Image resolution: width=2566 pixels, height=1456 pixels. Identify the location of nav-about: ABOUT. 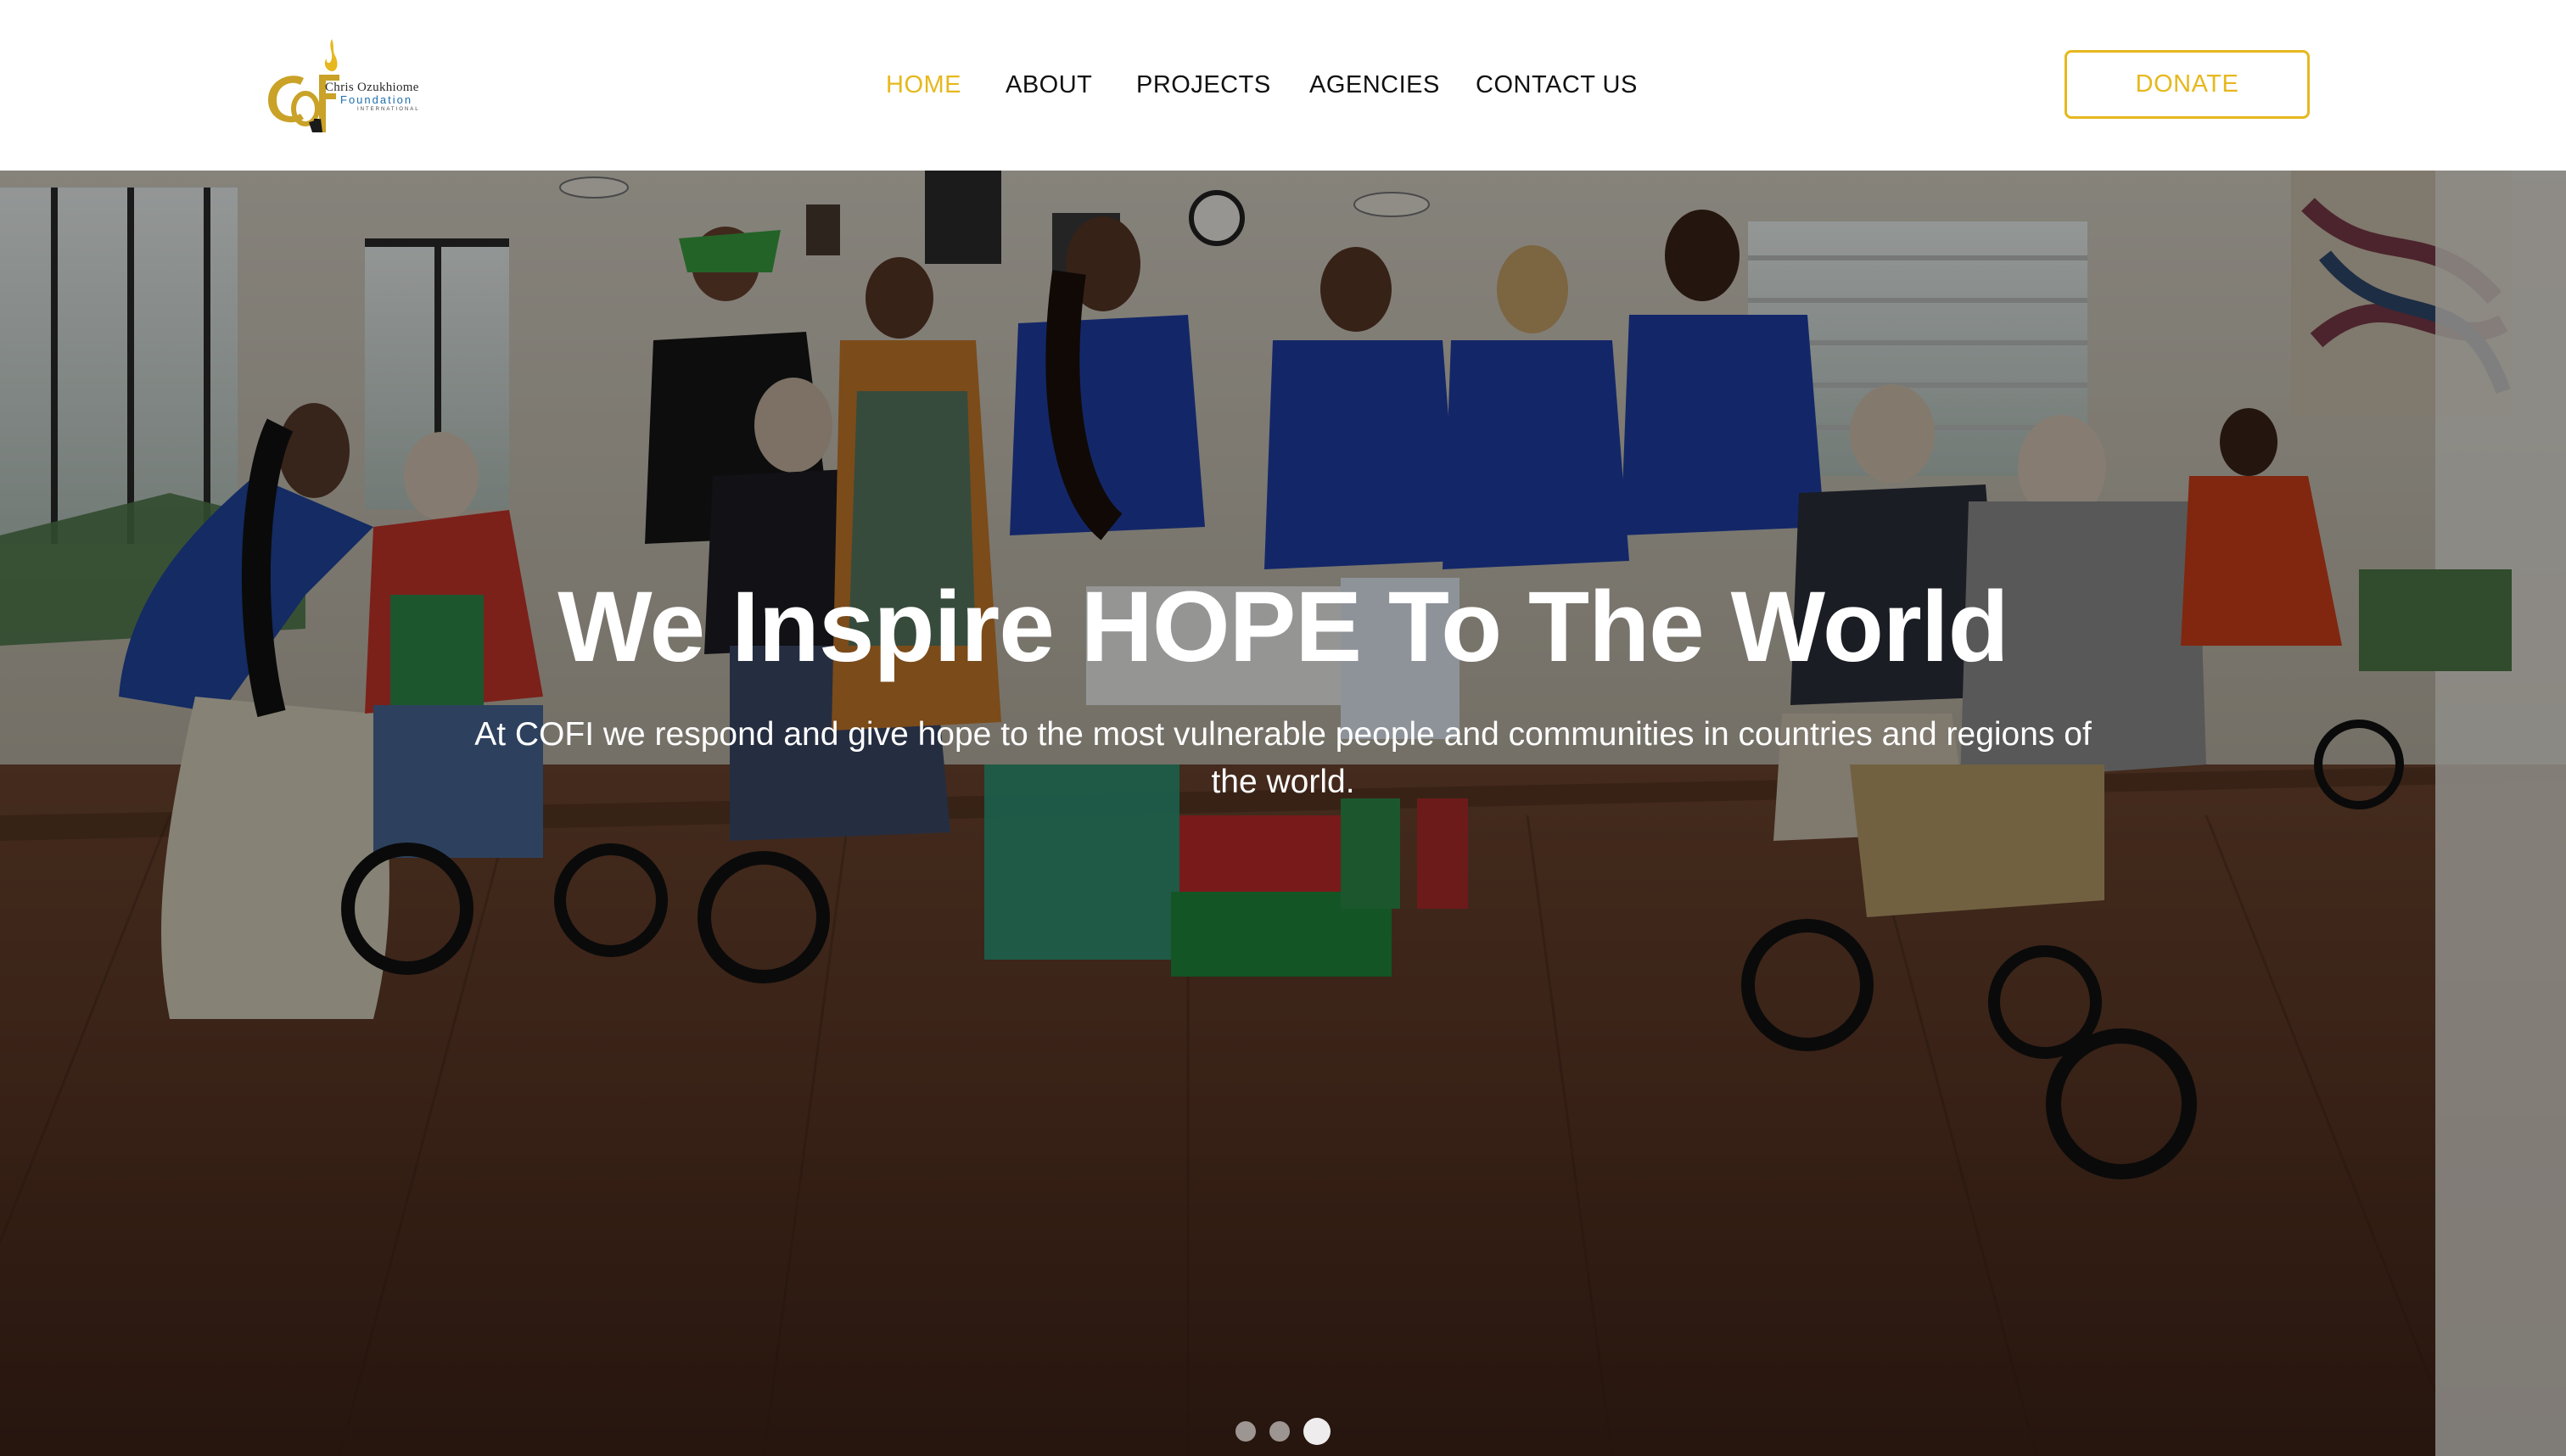
(1049, 85).